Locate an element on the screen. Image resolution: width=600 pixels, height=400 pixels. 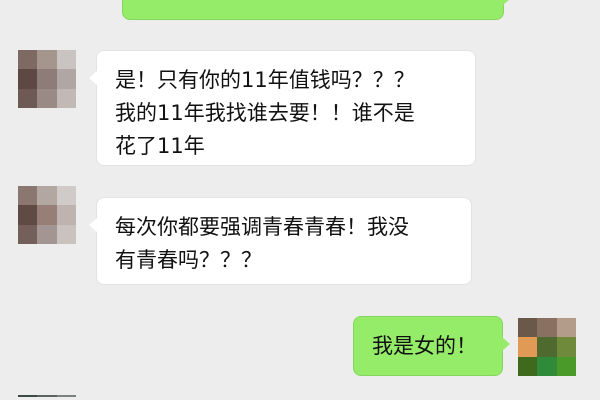
self-avatar is located at coordinates (547, 347).